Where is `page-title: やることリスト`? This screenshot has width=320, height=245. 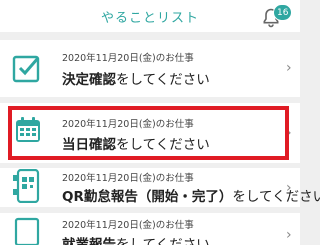 page-title: やることリスト is located at coordinates (149, 18).